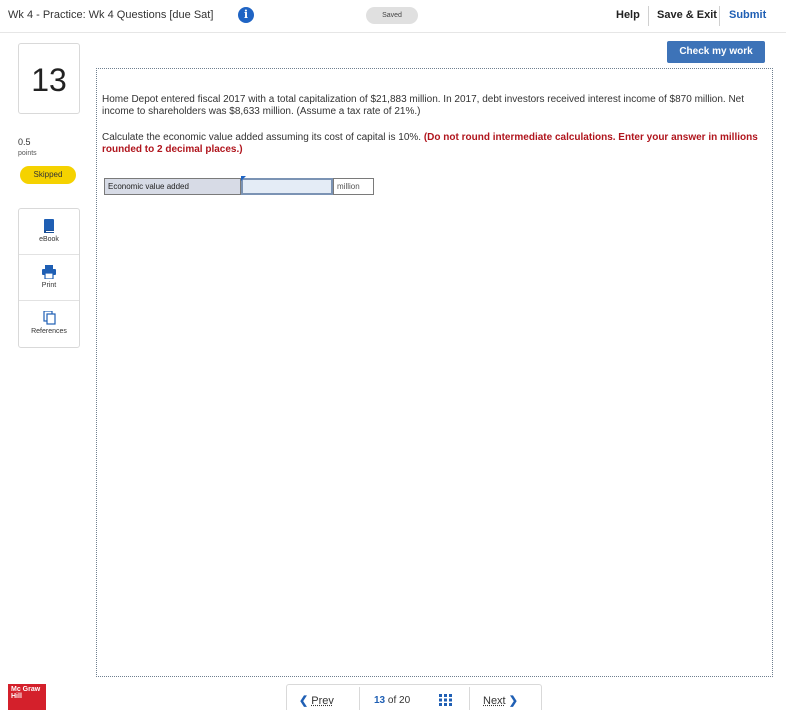  I want to click on printer-icon, so click(49, 272).